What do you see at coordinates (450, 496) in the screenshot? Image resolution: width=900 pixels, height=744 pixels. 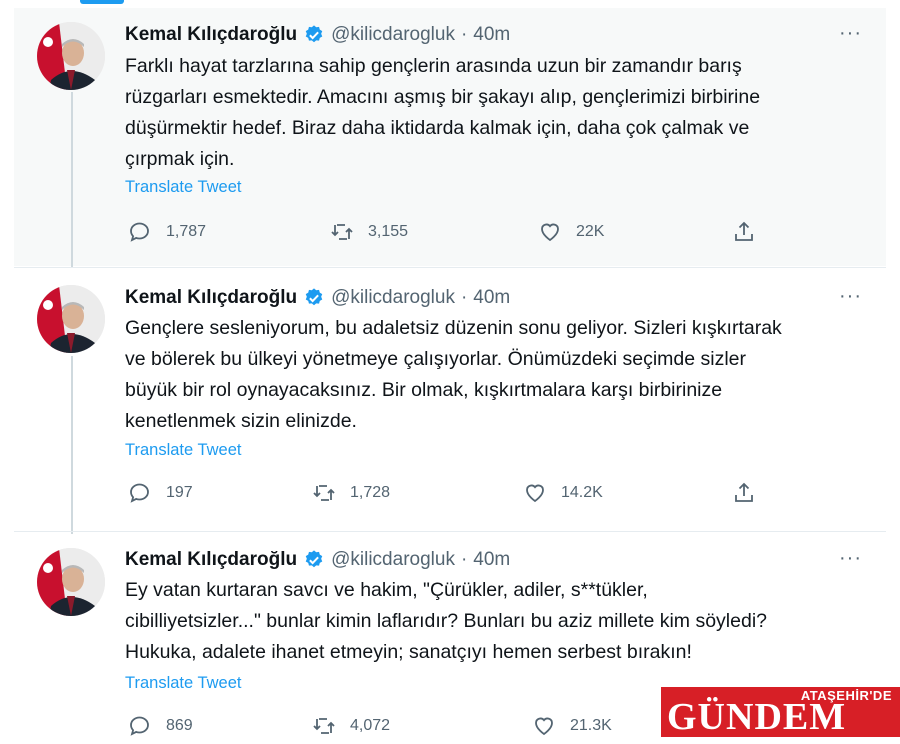 I see `tweet-actions: 197 1,728 14.2K` at bounding box center [450, 496].